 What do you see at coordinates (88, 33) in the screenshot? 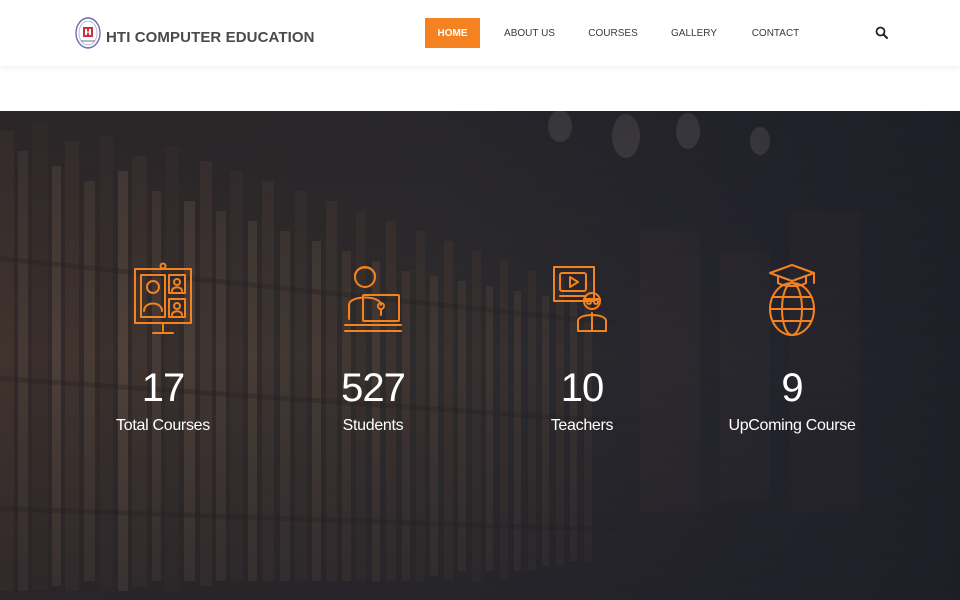
I see `hti-logo-icon` at bounding box center [88, 33].